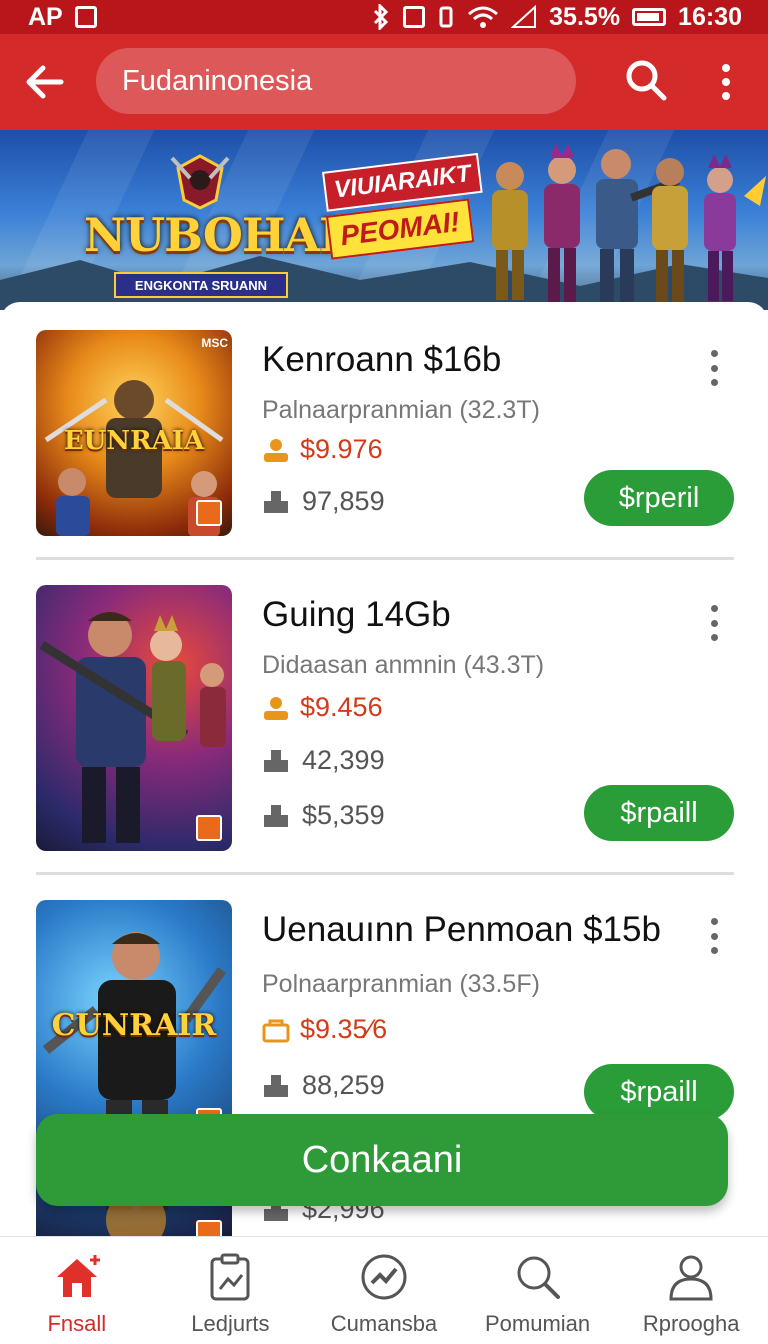 The image size is (768, 1344). I want to click on stat-row: 97,859, so click(323, 501).